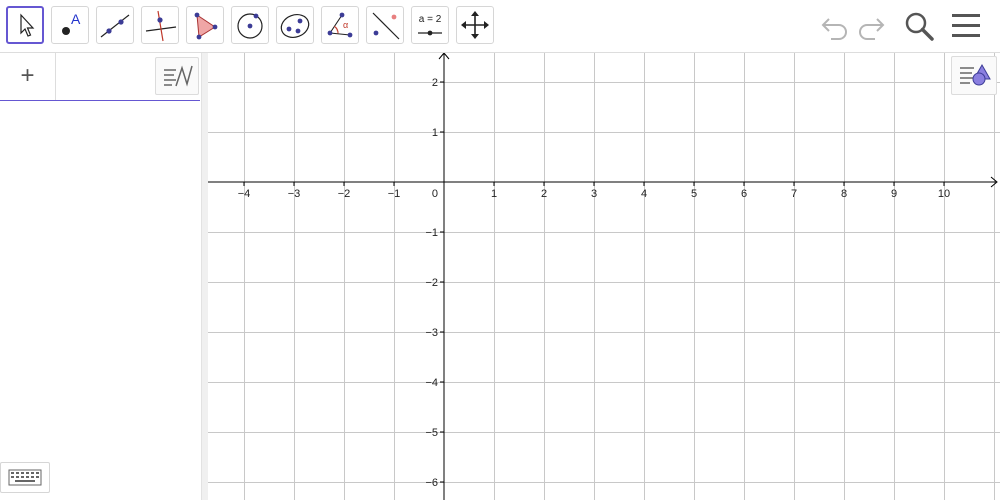 The image size is (1000, 500). I want to click on line-icon, so click(115, 26).